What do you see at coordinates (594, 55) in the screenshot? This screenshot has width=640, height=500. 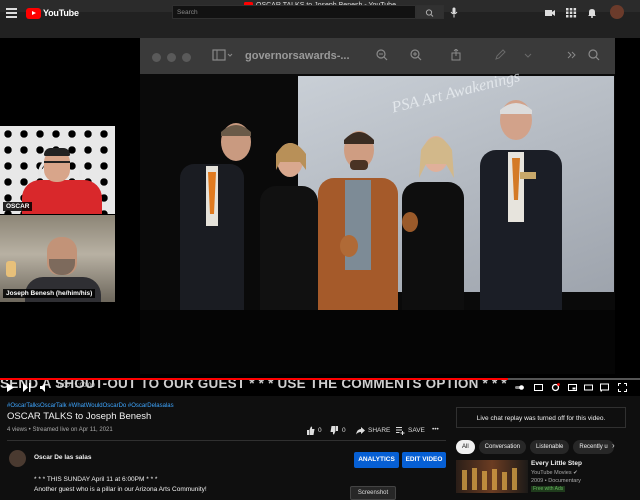 I see `finder-search-icon` at bounding box center [594, 55].